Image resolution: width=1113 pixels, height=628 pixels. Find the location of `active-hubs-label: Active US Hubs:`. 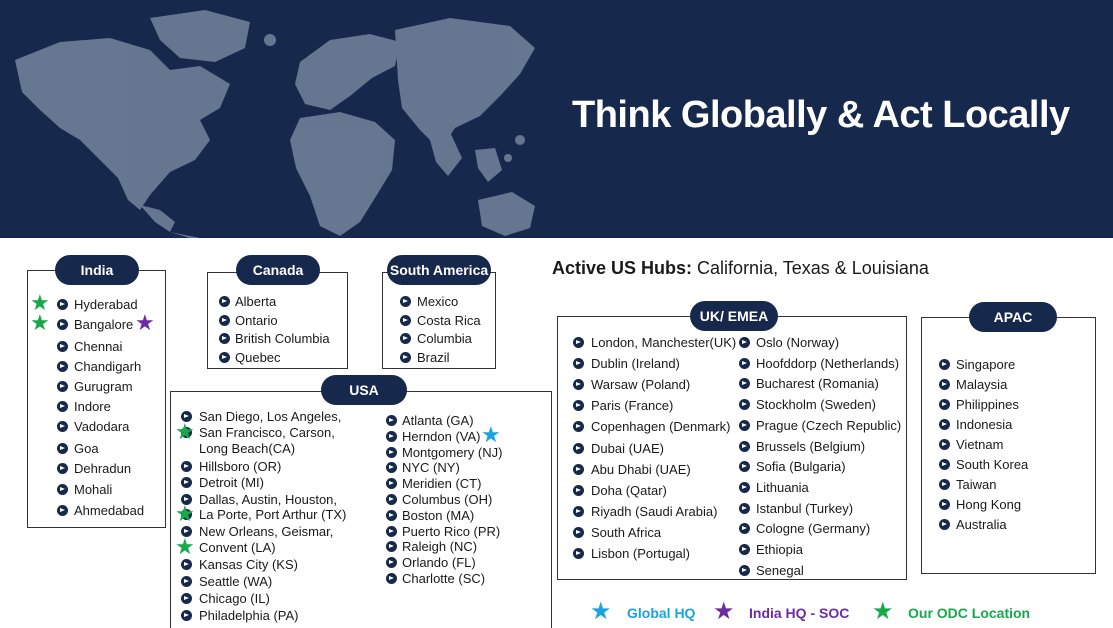

active-hubs-label: Active US Hubs: is located at coordinates (622, 268).